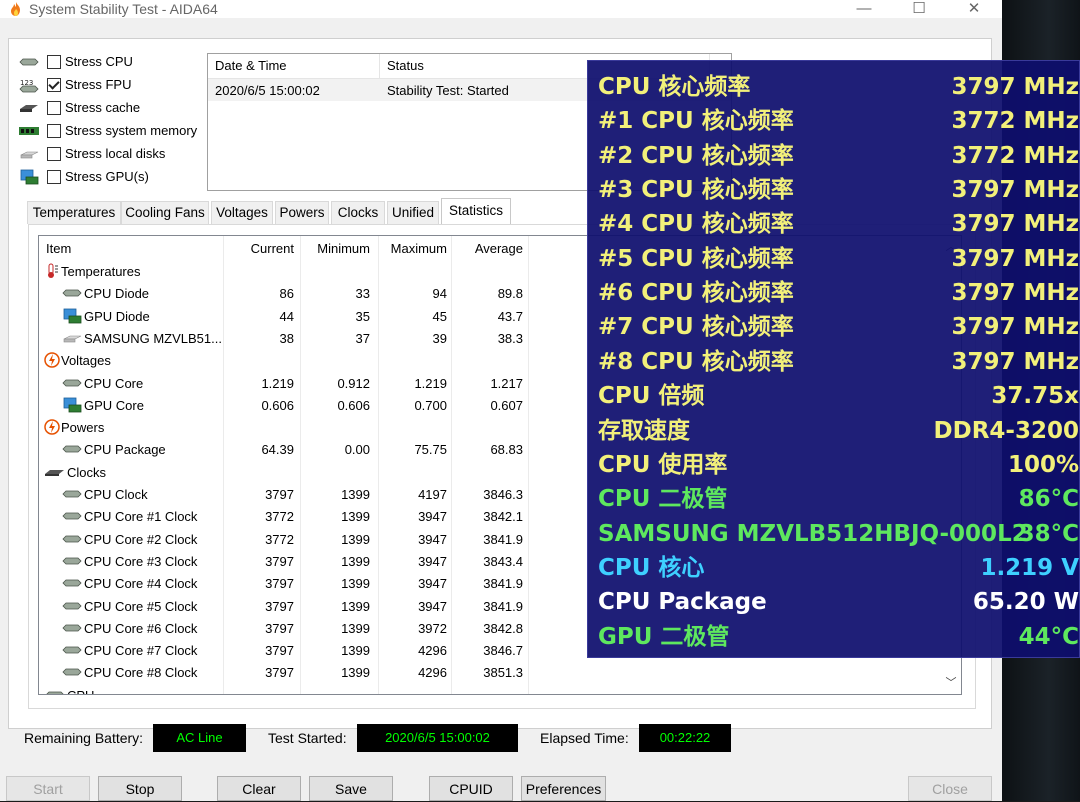  What do you see at coordinates (405, 65) in the screenshot?
I see `log-col-status: Status` at bounding box center [405, 65].